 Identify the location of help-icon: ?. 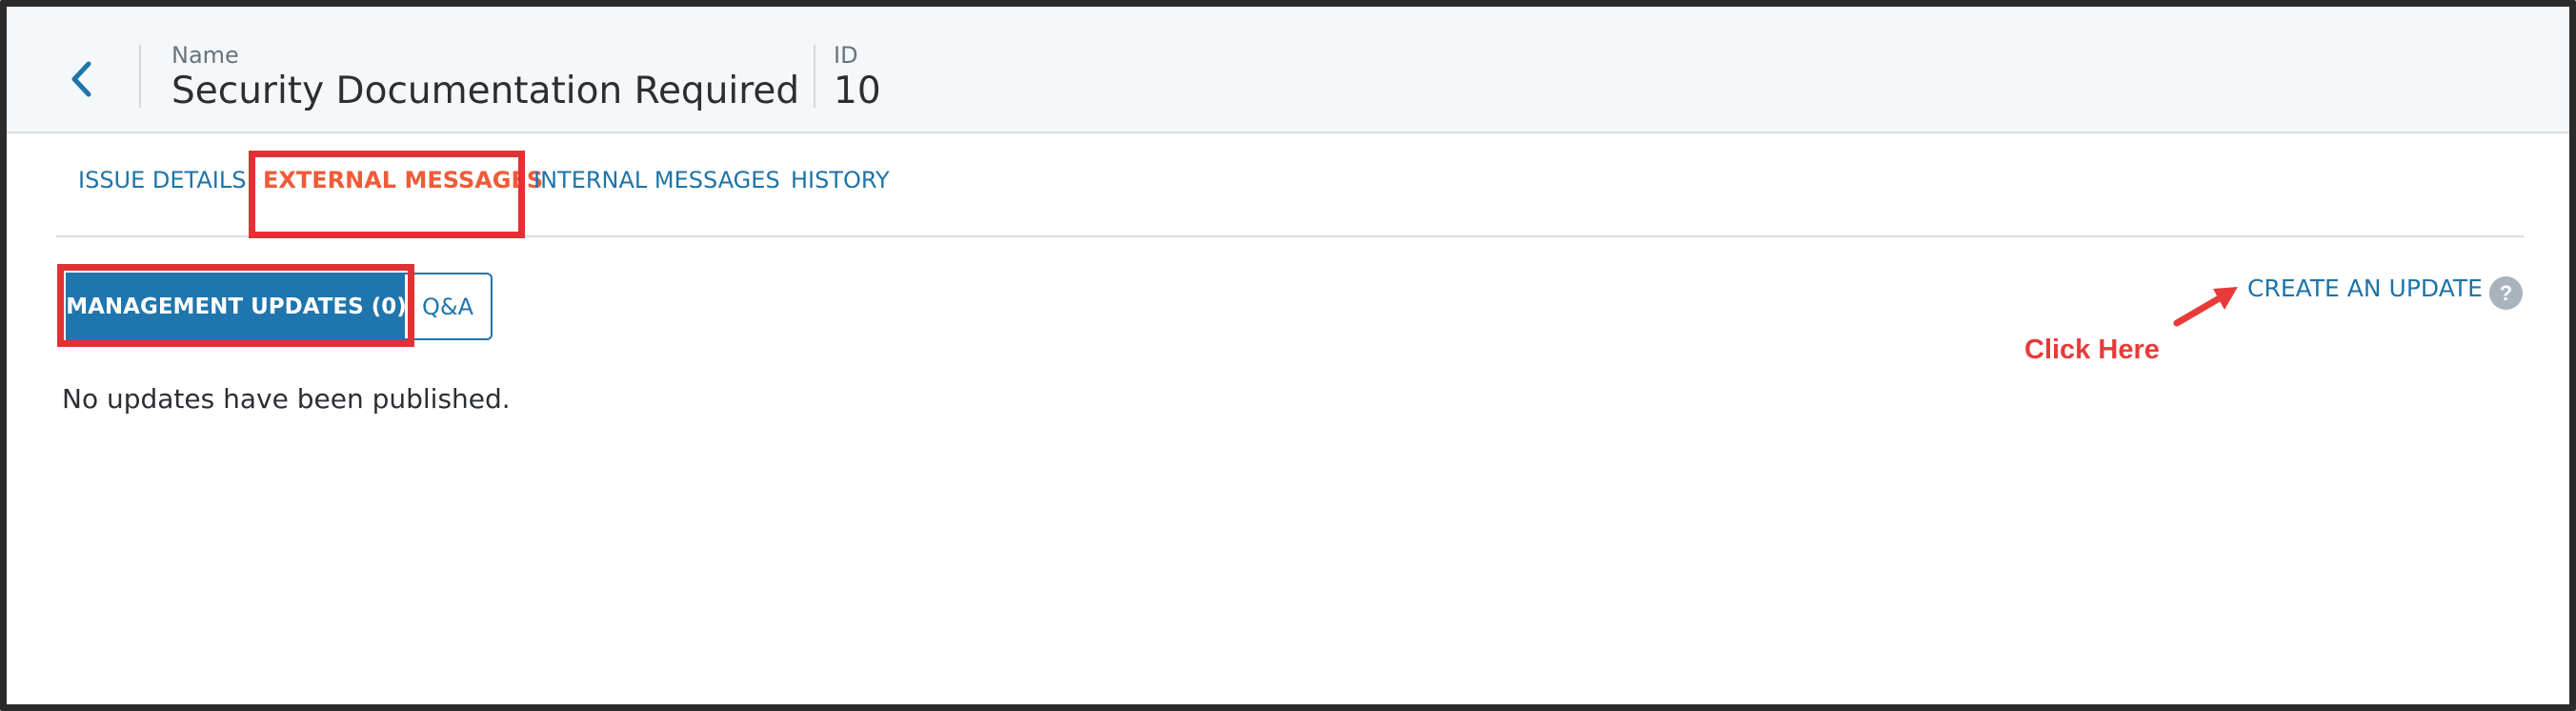
(2506, 293).